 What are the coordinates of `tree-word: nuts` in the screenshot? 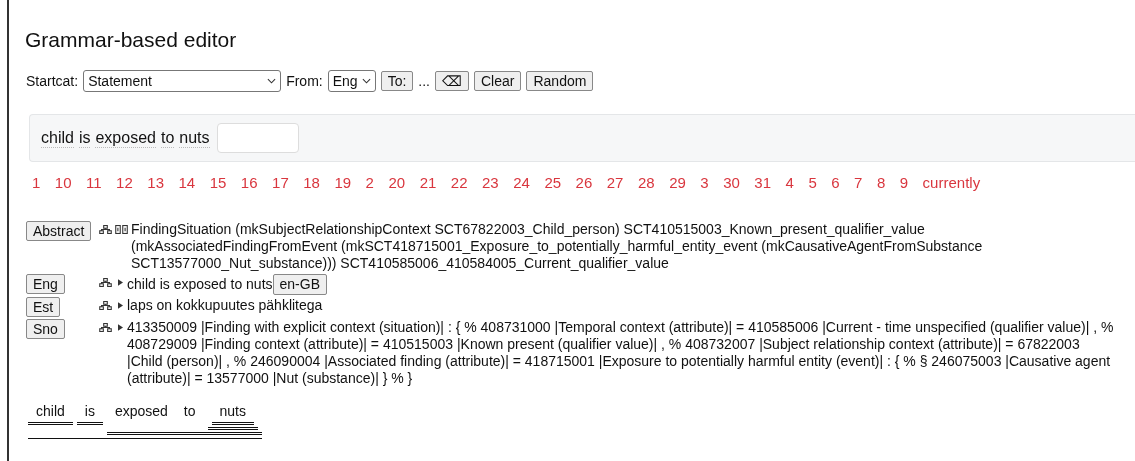 It's located at (232, 411).